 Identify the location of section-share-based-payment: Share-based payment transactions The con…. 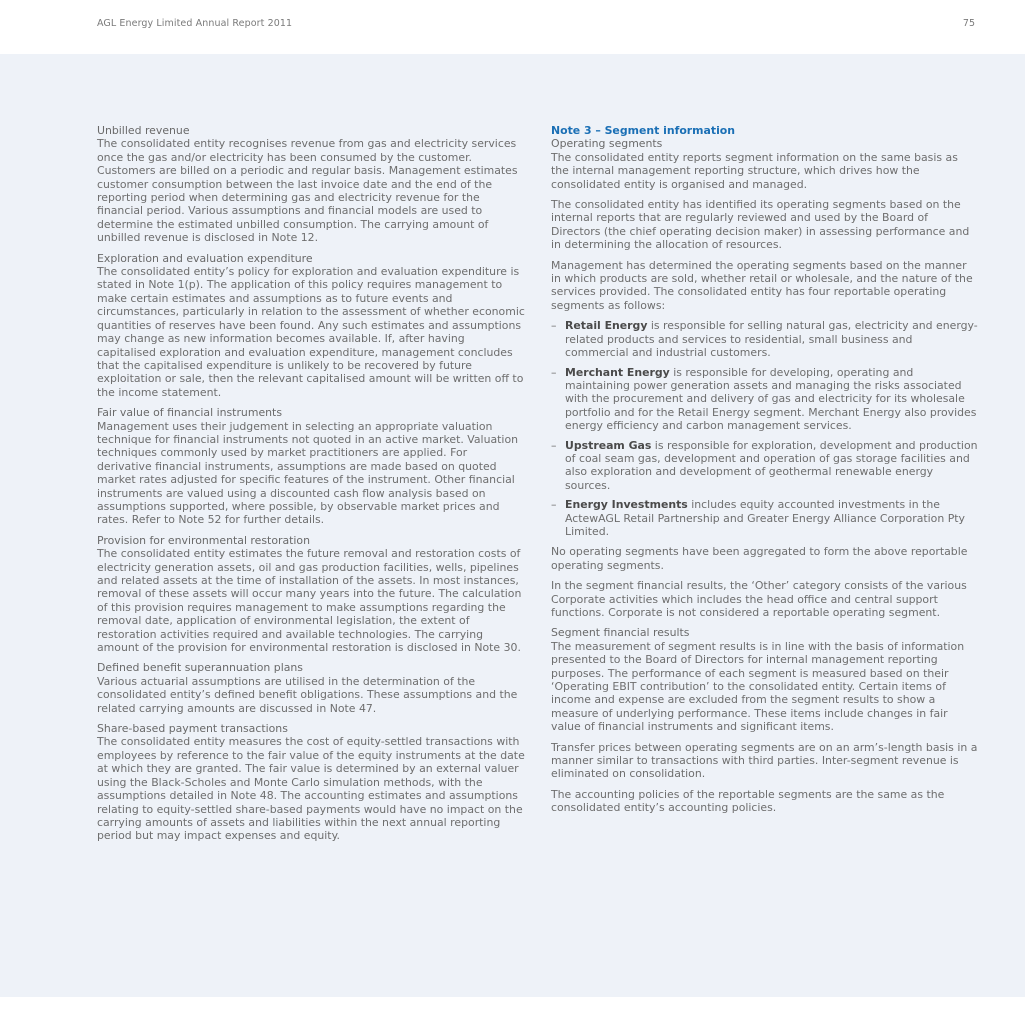
(311, 782).